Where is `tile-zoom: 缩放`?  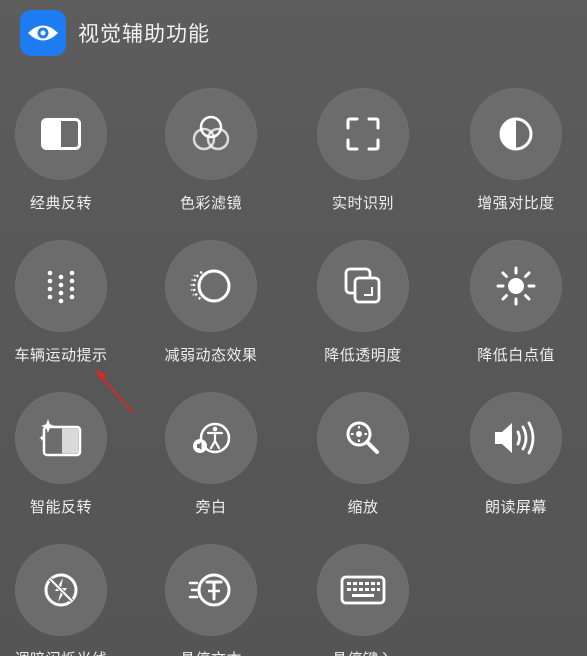
tile-zoom: 缩放 is located at coordinates (363, 462).